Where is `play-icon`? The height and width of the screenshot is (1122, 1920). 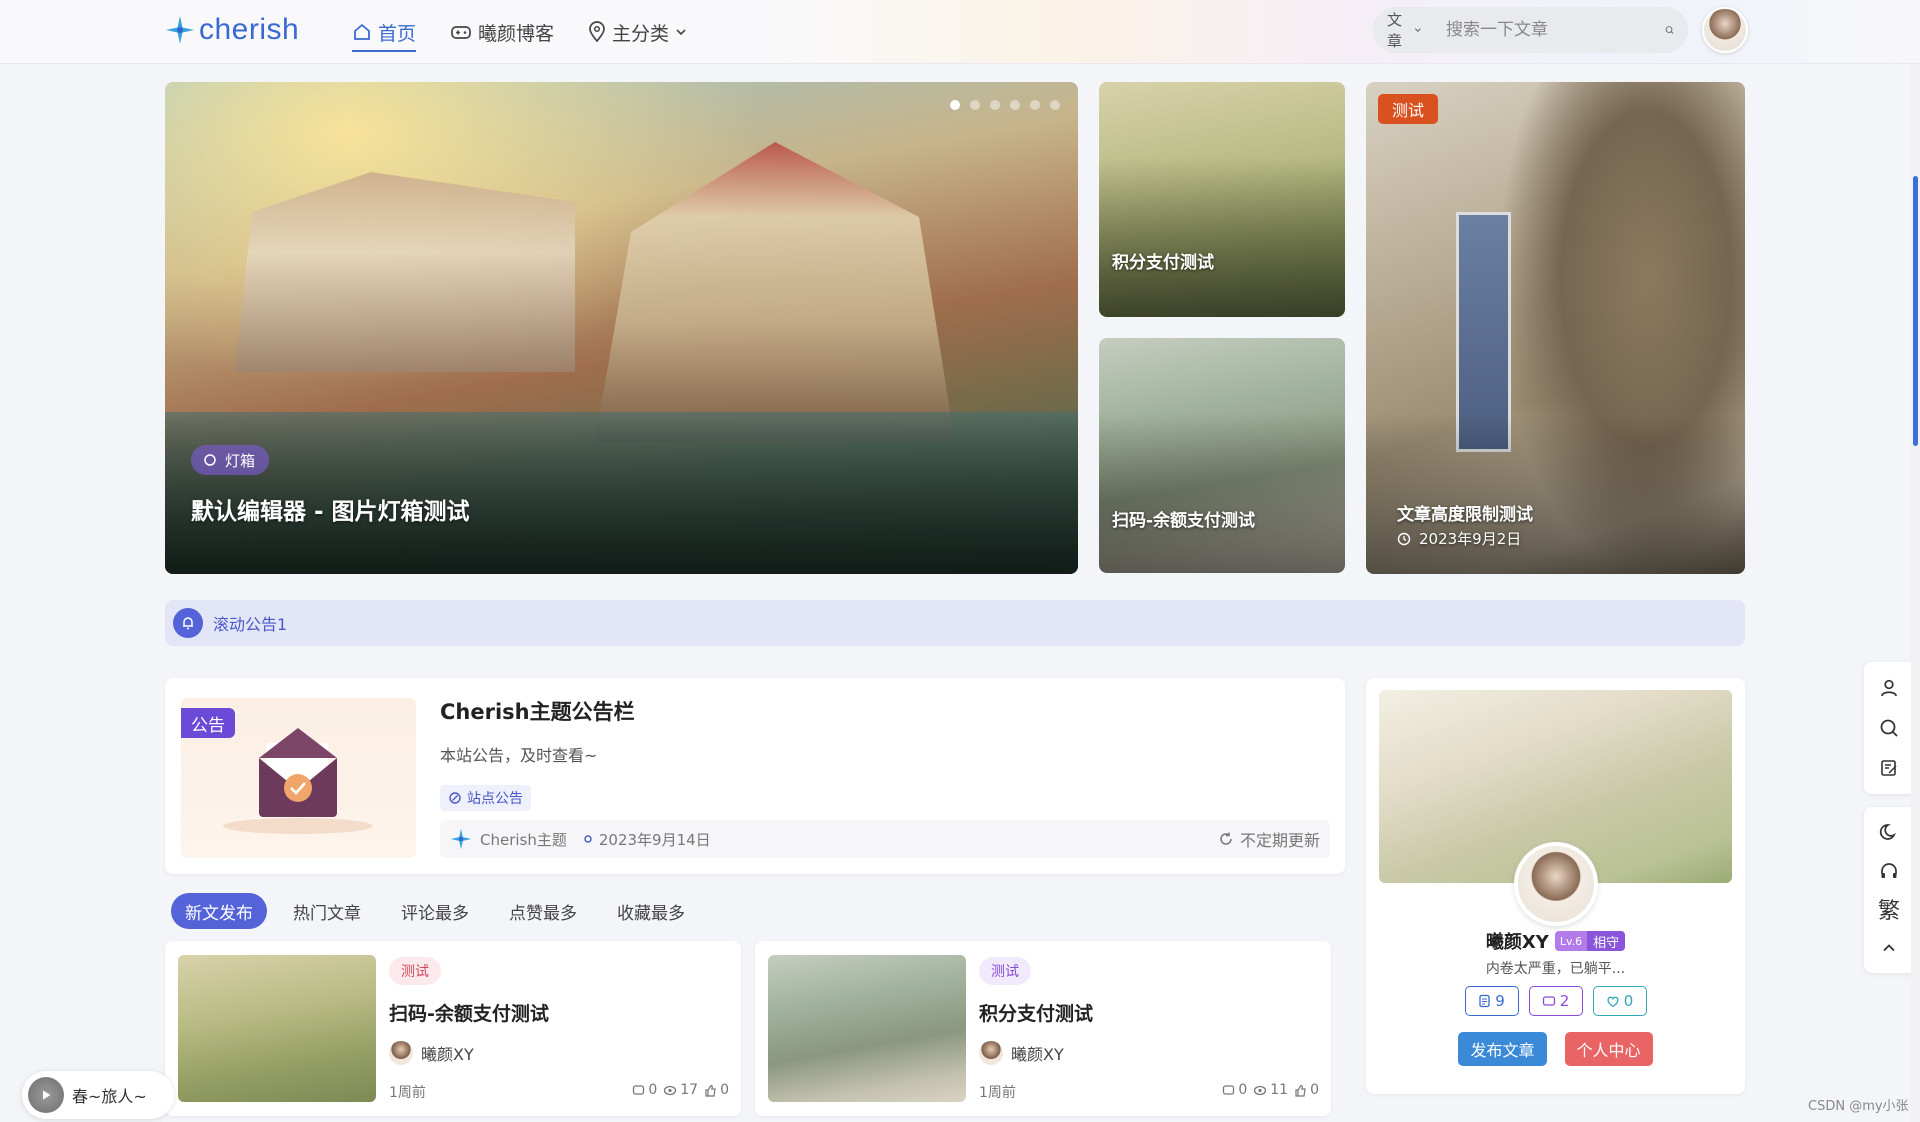 play-icon is located at coordinates (46, 1095).